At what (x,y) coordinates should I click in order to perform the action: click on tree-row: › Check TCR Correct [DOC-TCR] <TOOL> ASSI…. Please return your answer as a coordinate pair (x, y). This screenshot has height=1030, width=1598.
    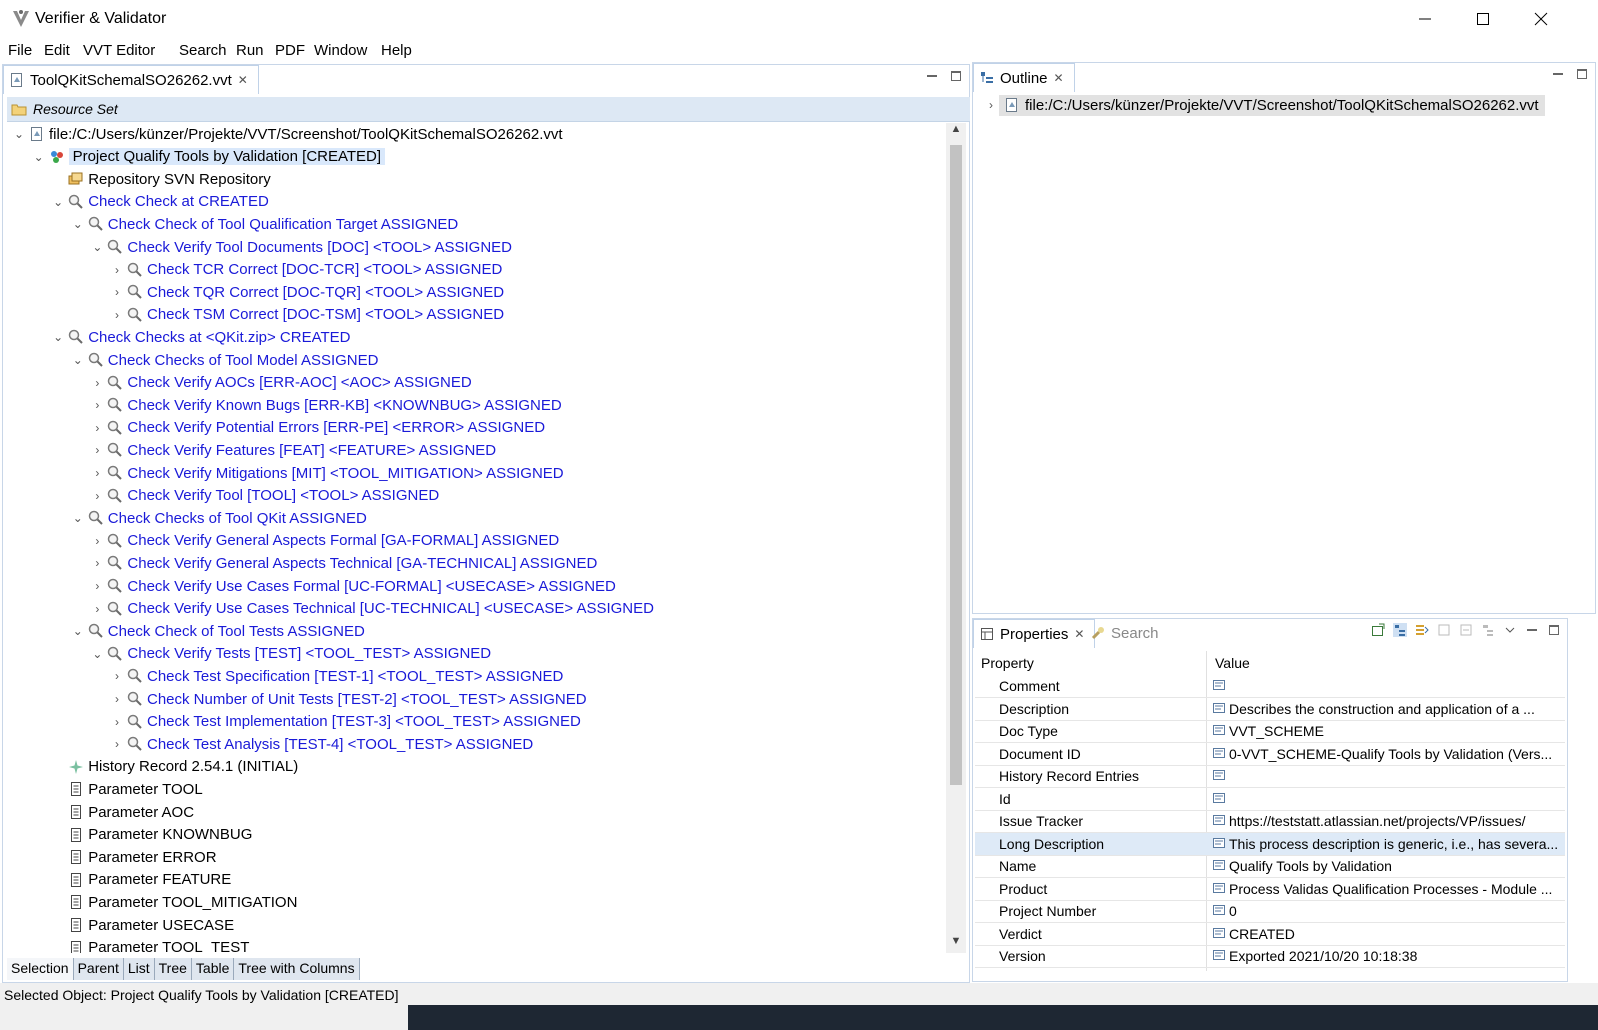
    Looking at the image, I should click on (305, 270).